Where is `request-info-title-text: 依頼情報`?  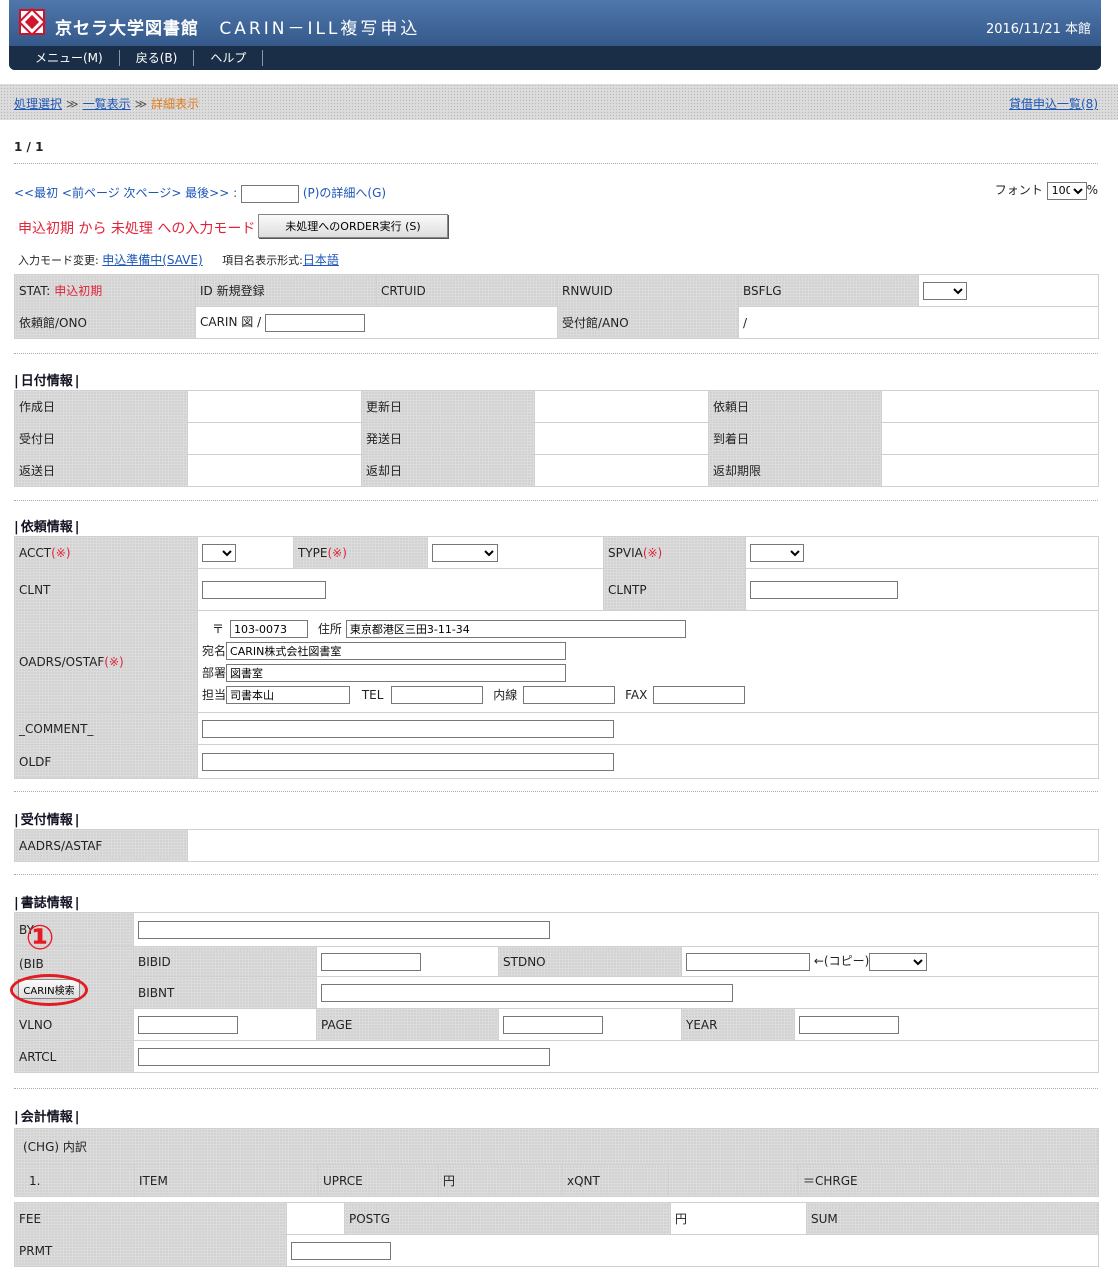
request-info-title-text: 依頼情報 is located at coordinates (46, 527).